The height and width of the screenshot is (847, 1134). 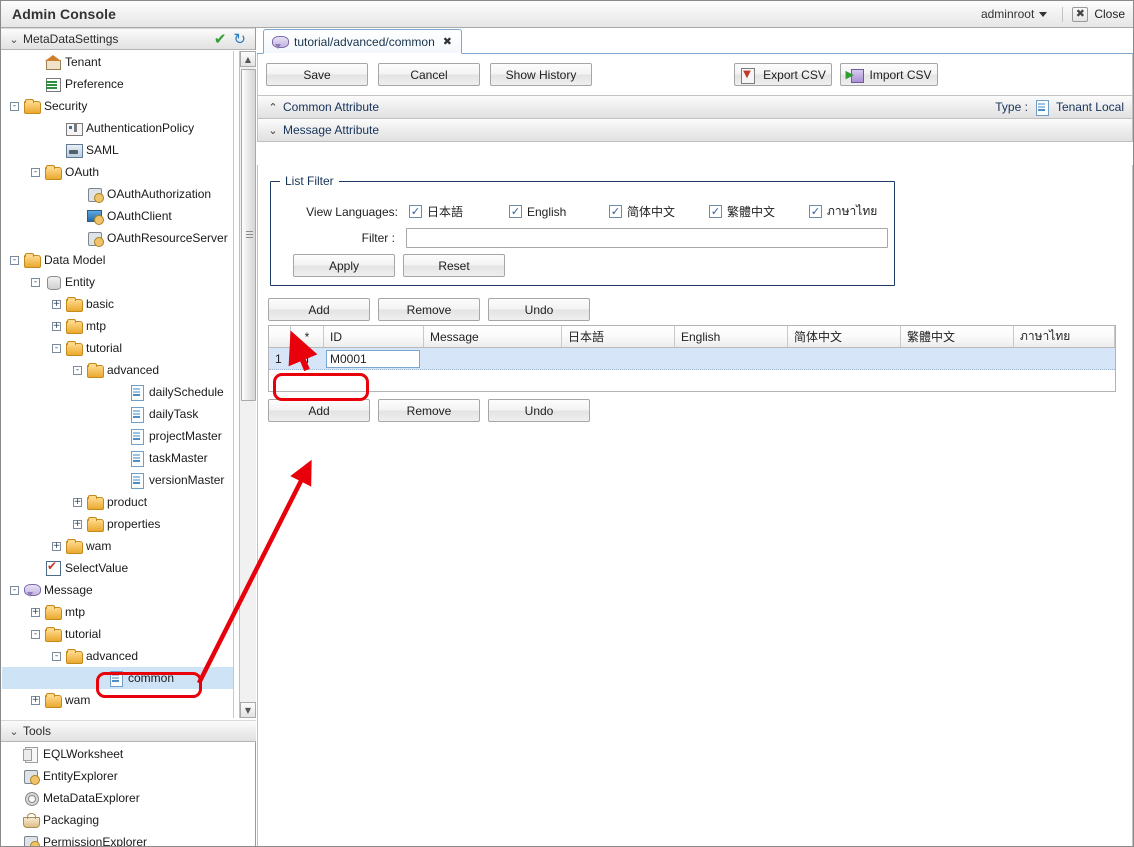 I want to click on apply-button: Apply, so click(x=344, y=265).